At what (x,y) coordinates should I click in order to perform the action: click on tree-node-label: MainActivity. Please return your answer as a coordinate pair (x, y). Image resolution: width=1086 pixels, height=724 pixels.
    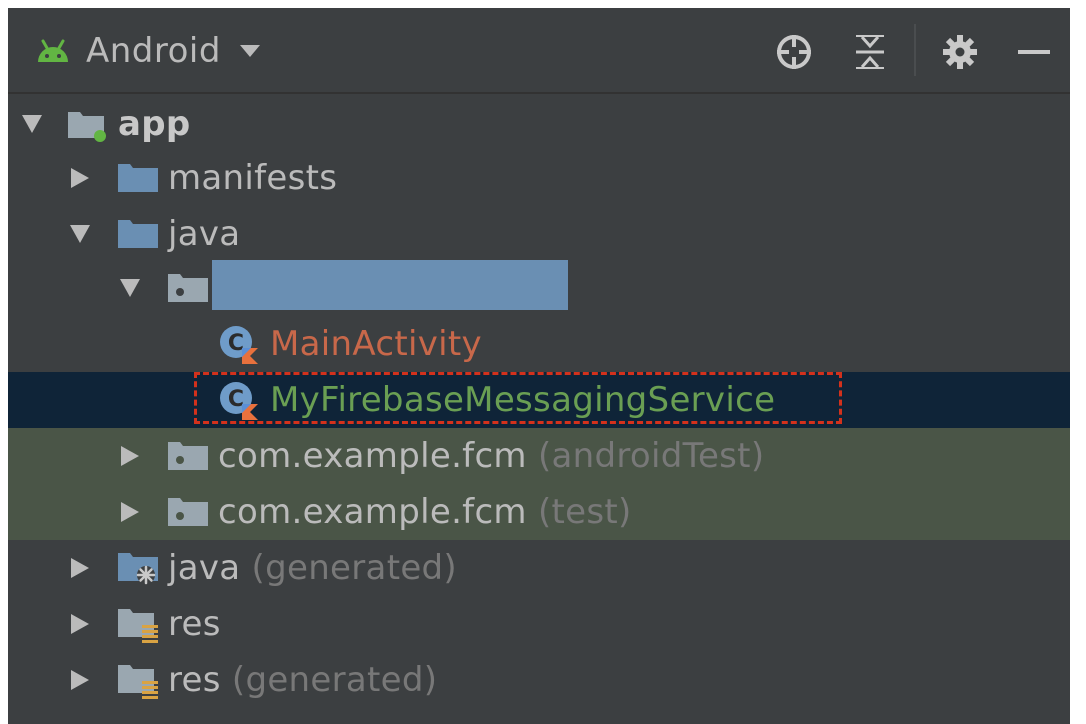
    Looking at the image, I should click on (376, 344).